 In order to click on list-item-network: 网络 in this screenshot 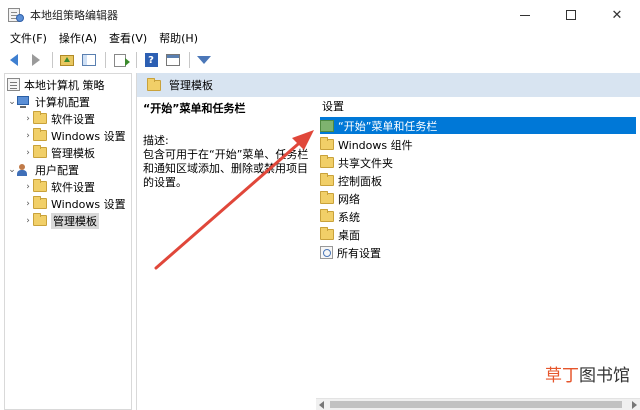, I will do `click(340, 198)`.